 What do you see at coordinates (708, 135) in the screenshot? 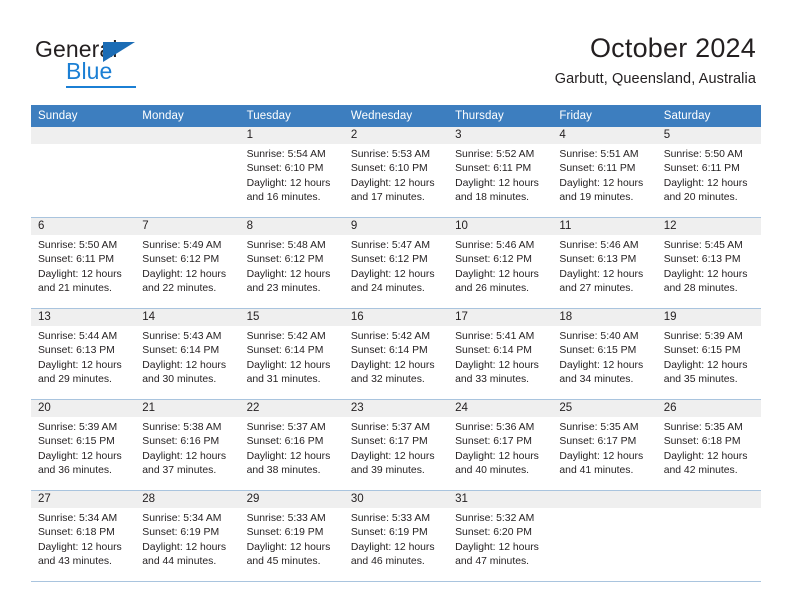
I see `day-number: 5` at bounding box center [708, 135].